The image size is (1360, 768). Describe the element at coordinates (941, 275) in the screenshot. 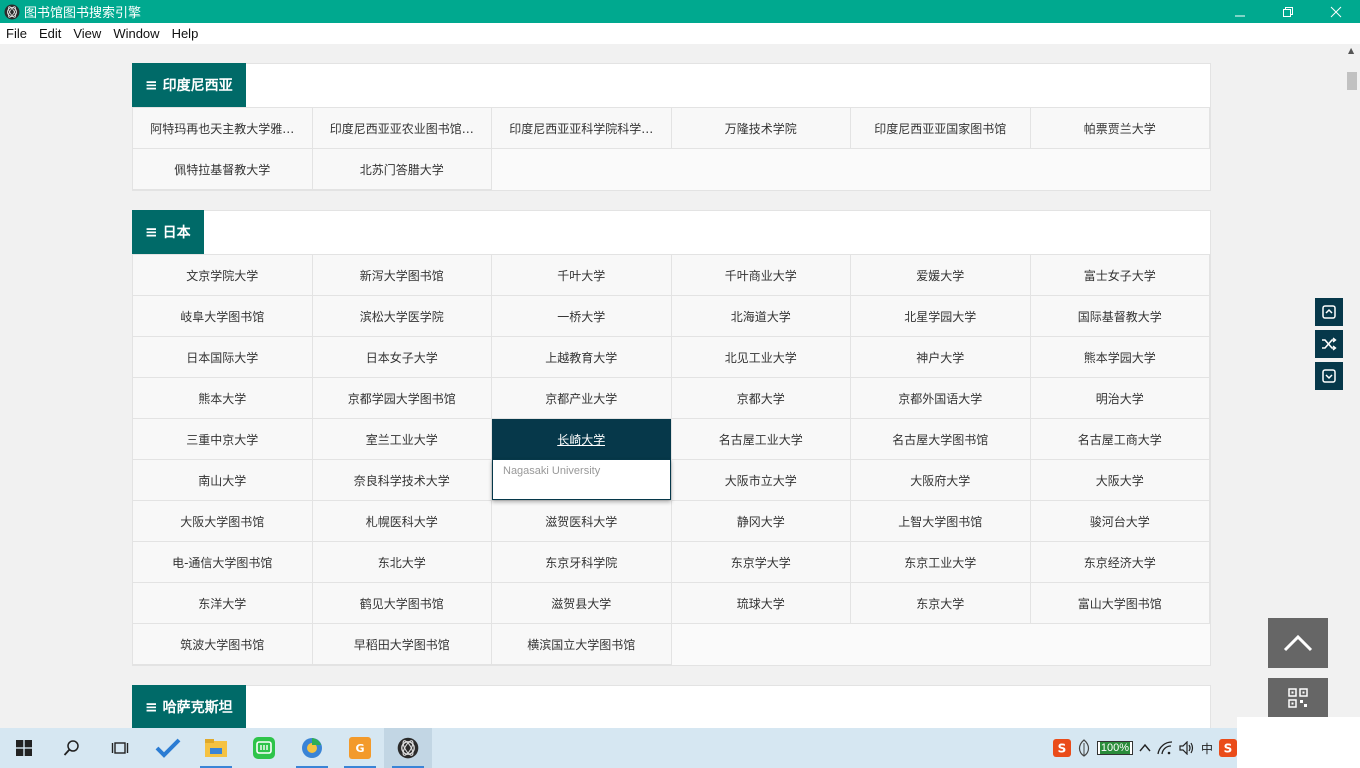

I see `library-item: 爱媛大学` at that location.